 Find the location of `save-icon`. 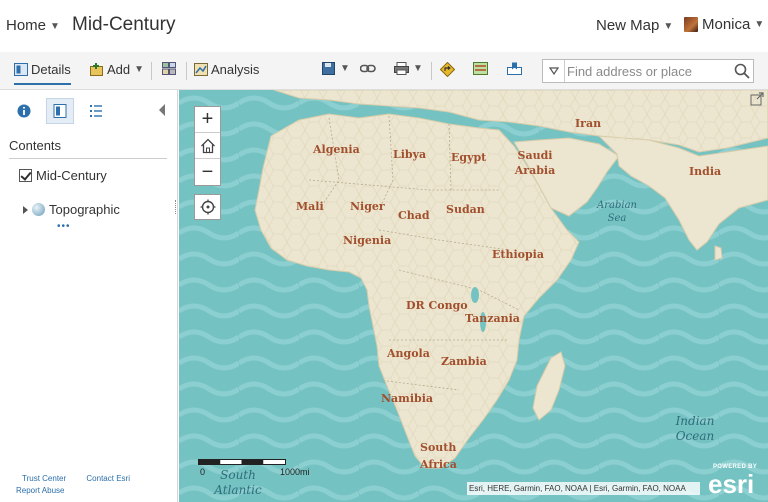

save-icon is located at coordinates (328, 68).